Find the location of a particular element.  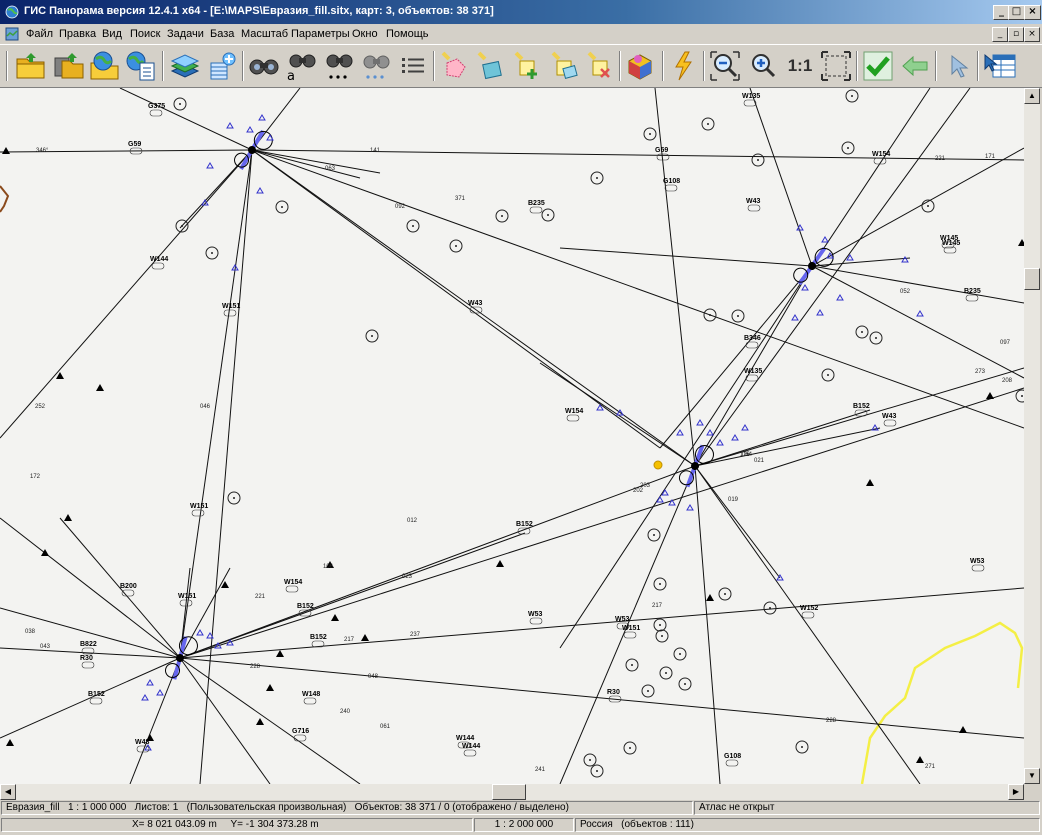

airway-name-label: W151 is located at coordinates (187, 596).